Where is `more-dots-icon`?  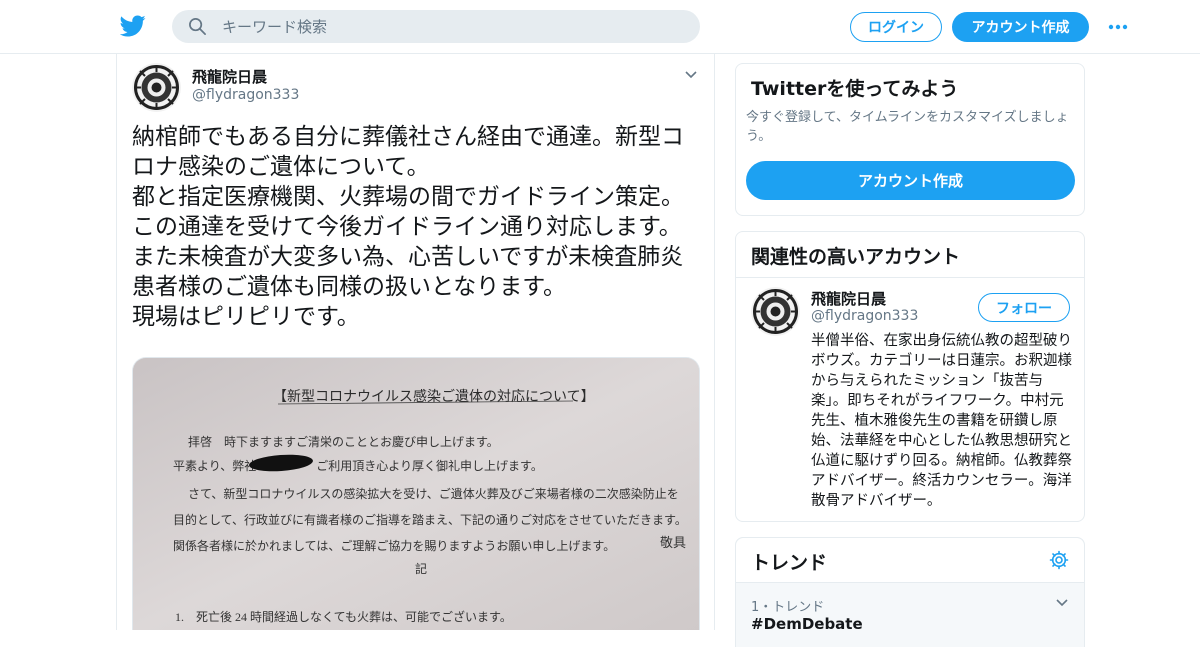 more-dots-icon is located at coordinates (1118, 27).